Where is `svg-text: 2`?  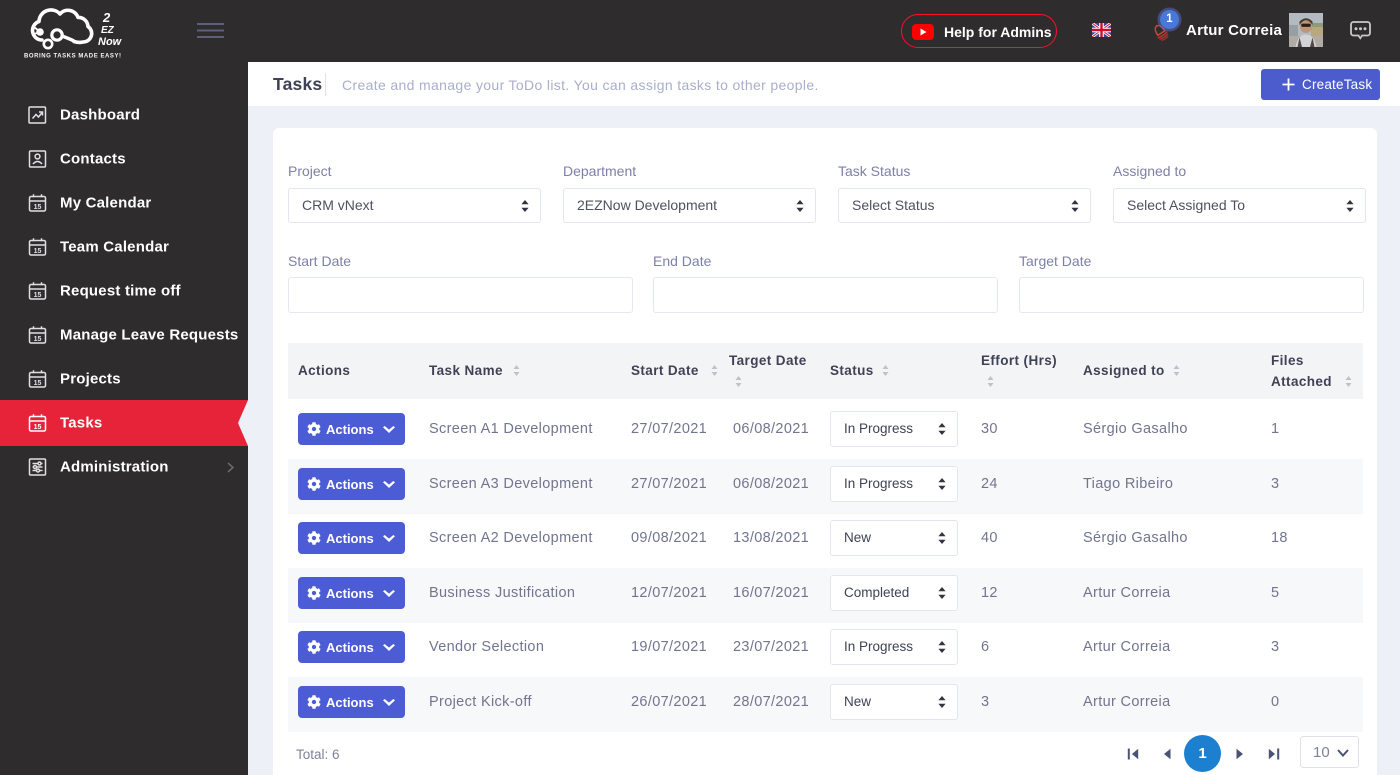
svg-text: 2 is located at coordinates (106, 17).